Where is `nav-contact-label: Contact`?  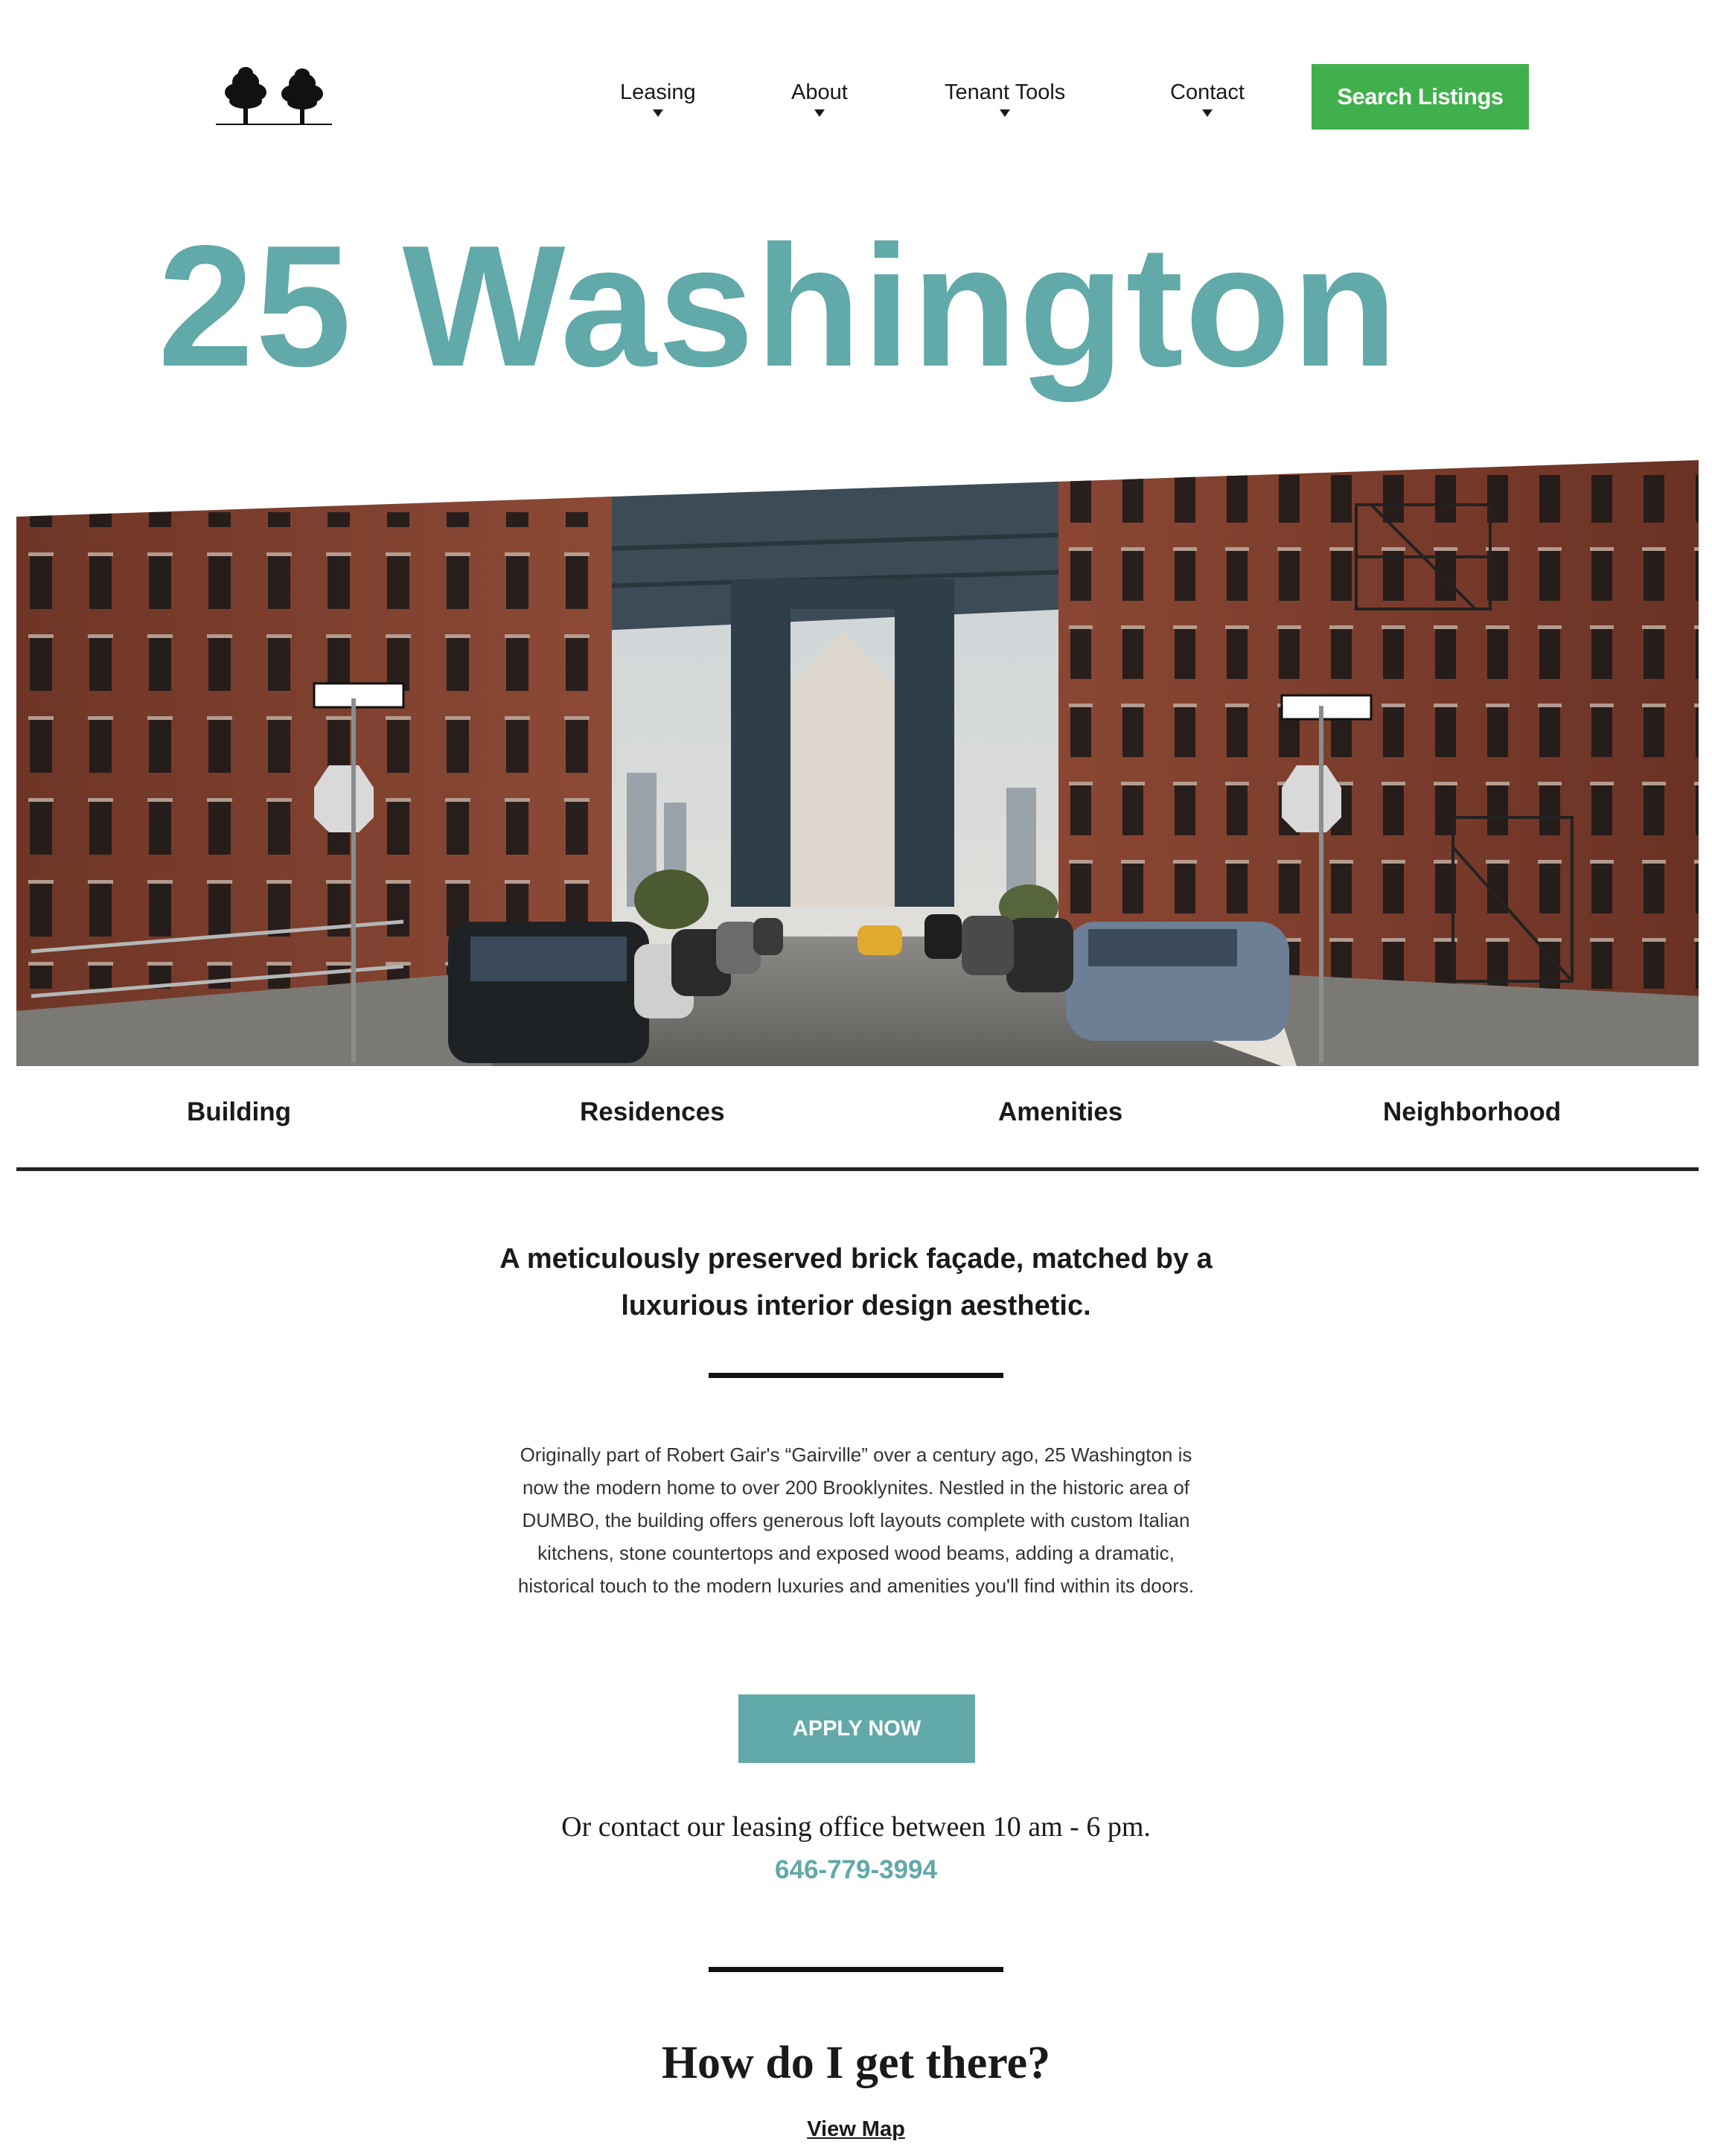 nav-contact-label: Contact is located at coordinates (1207, 92).